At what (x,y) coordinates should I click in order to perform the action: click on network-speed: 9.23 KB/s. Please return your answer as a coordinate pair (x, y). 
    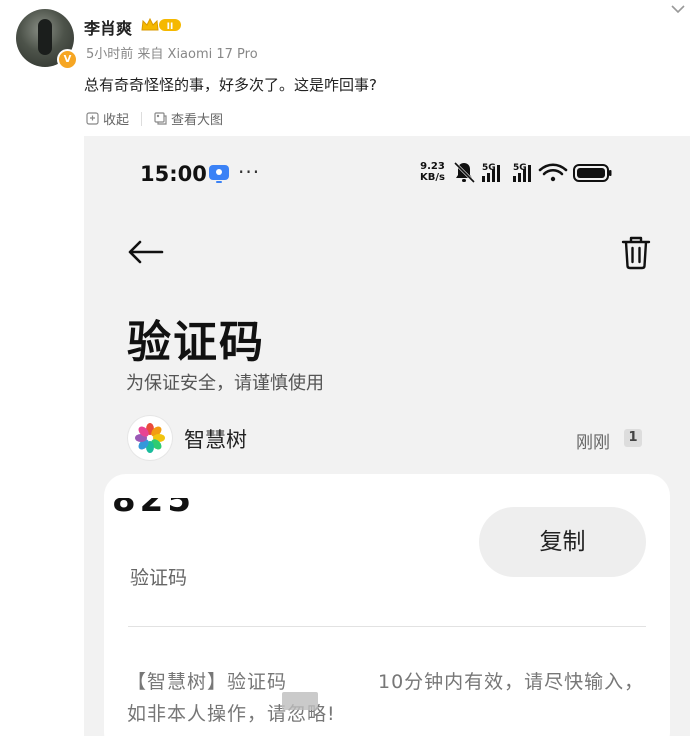
    Looking at the image, I should click on (432, 172).